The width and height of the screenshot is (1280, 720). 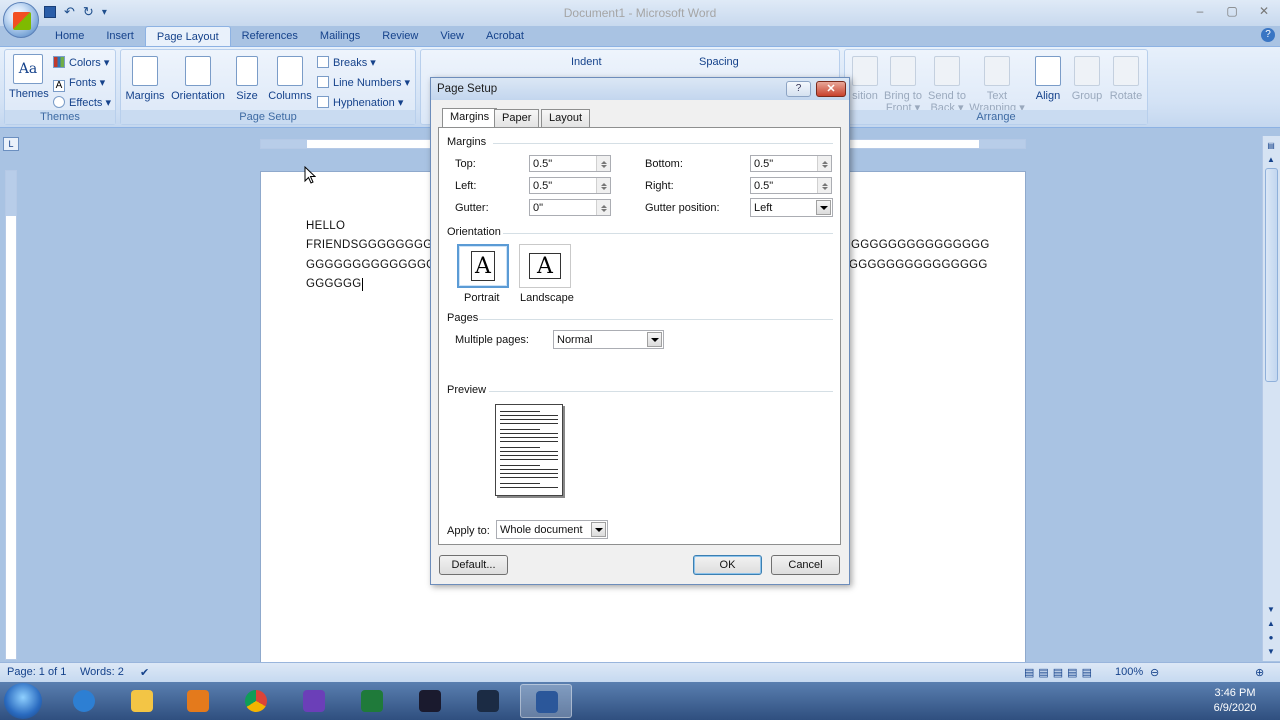 I want to click on preview-section-label: Preview, so click(x=467, y=390).